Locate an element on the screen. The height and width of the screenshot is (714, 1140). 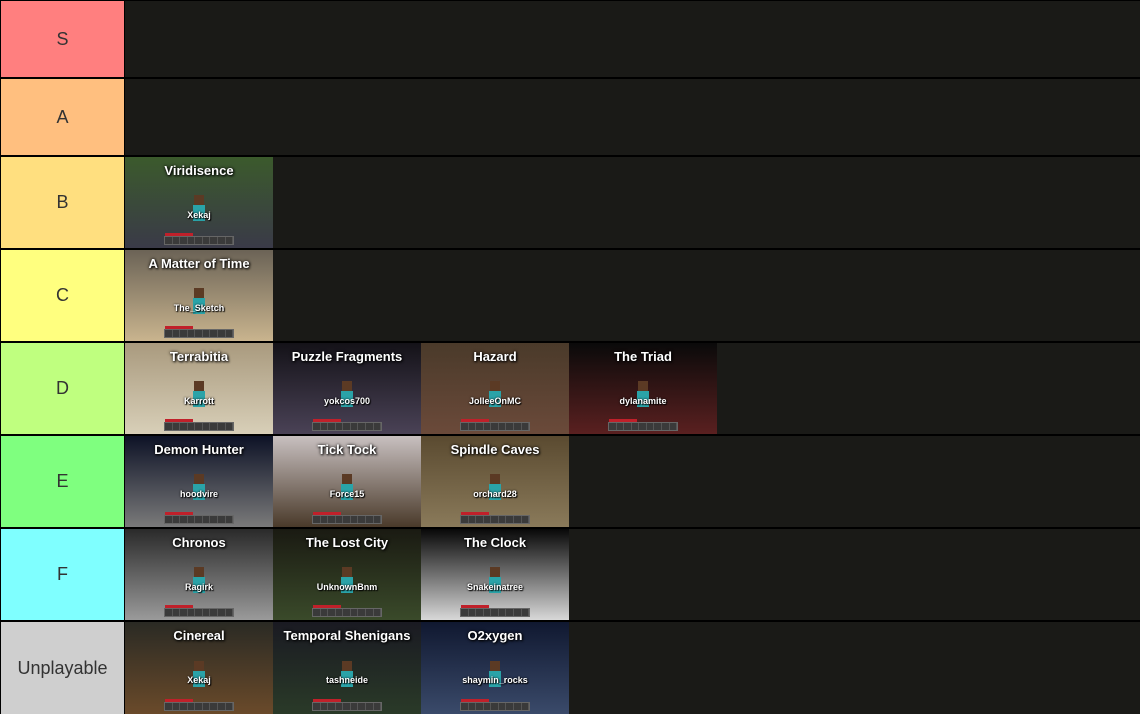
map-author: JolleeOnMC is located at coordinates (494, 400).